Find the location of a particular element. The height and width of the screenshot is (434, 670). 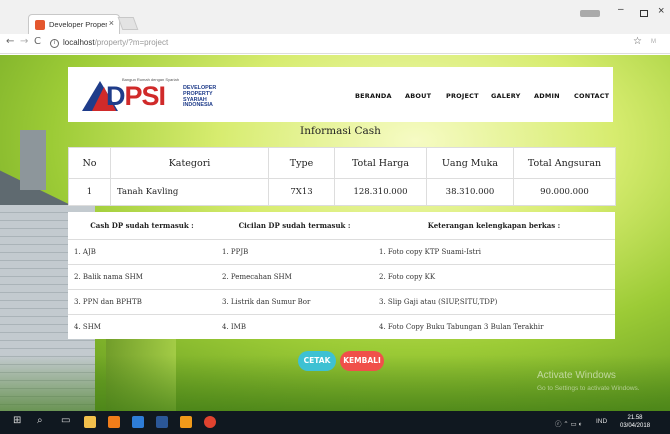

cell-total-angsuran: 90.000.000 is located at coordinates (564, 192).